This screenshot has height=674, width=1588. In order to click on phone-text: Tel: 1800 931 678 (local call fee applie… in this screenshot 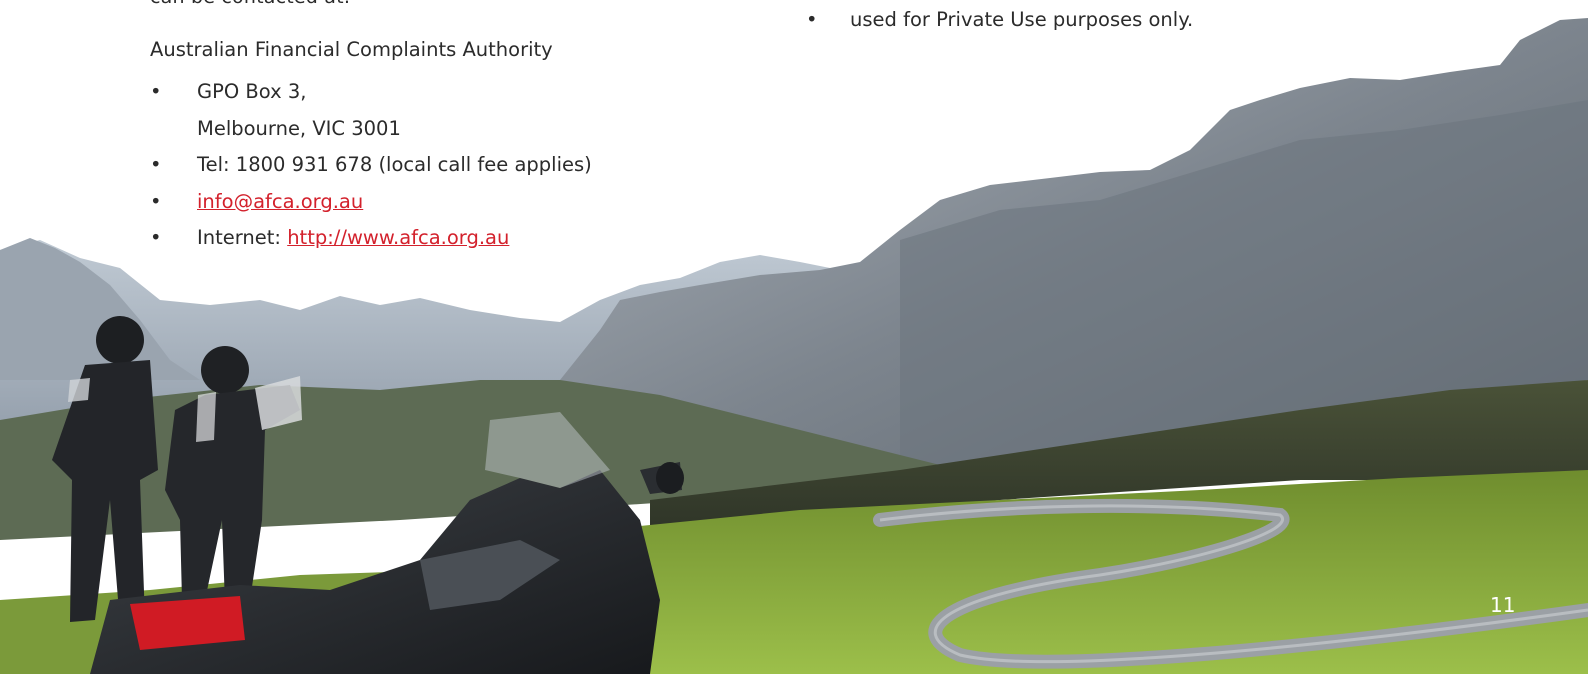, I will do `click(394, 164)`.